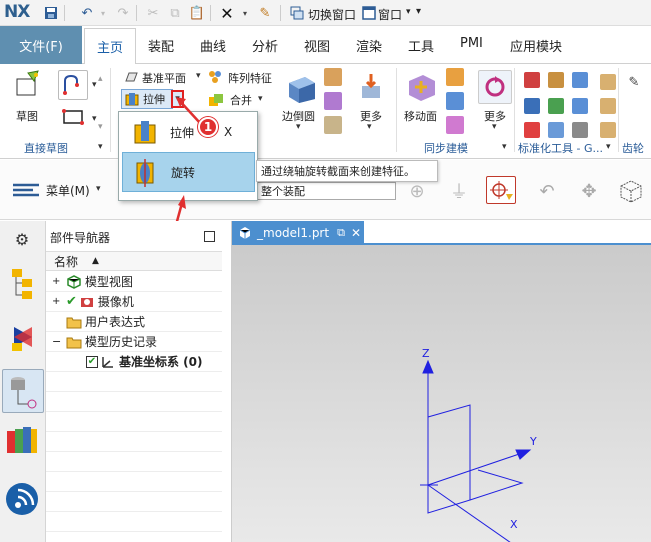 This screenshot has height=542, width=651. What do you see at coordinates (216, 100) in the screenshot?
I see `unite-icon` at bounding box center [216, 100].